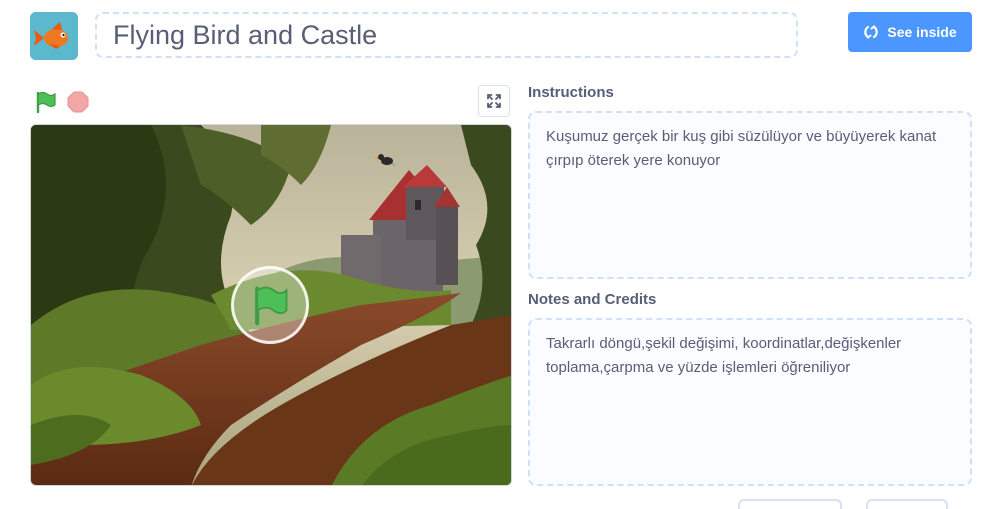  What do you see at coordinates (871, 32) in the screenshot?
I see `remix-arrows-icon` at bounding box center [871, 32].